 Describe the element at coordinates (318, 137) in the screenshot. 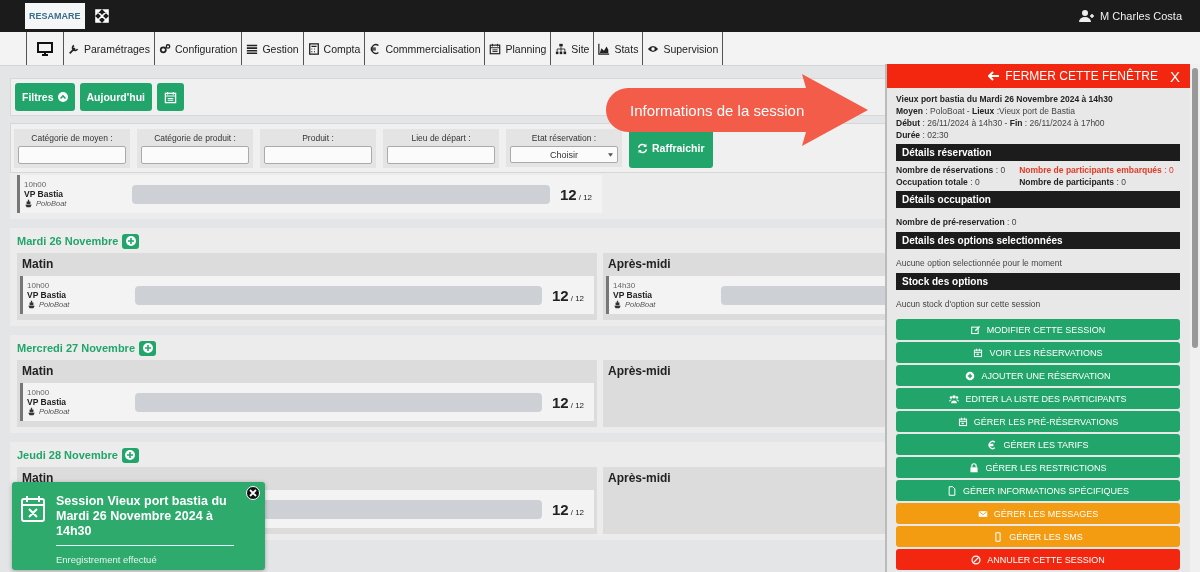

I see `filter-label: Produit :` at that location.